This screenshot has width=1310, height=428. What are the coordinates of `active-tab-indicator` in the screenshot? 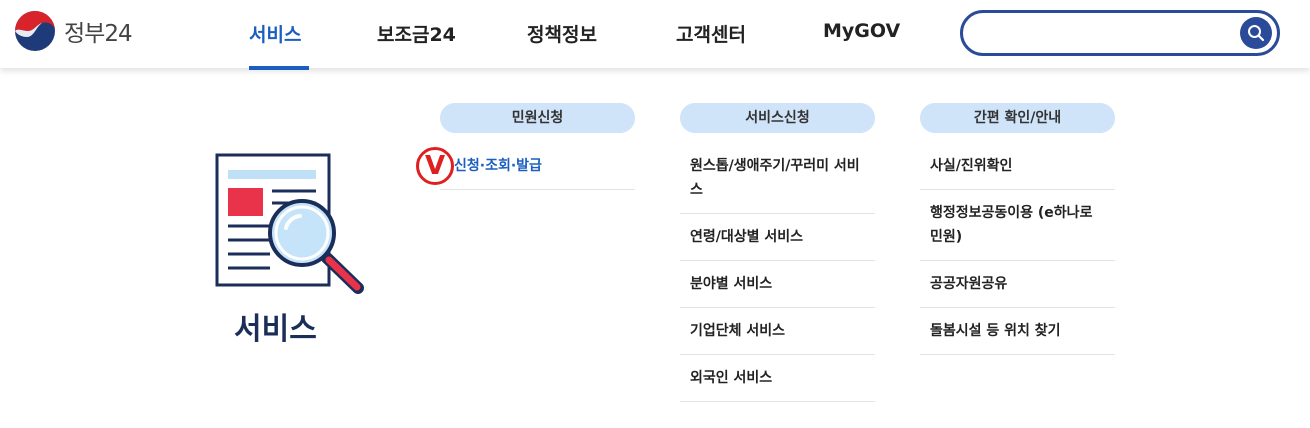 It's located at (279, 68).